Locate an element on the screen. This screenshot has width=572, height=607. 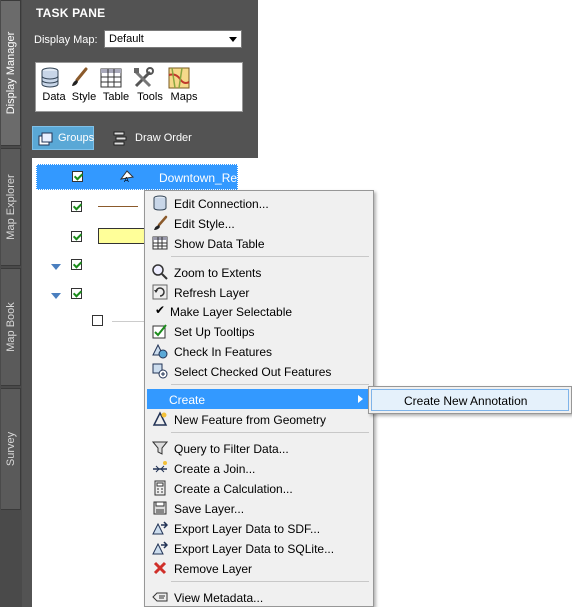
draw-order-label: Draw Order is located at coordinates (163, 138).